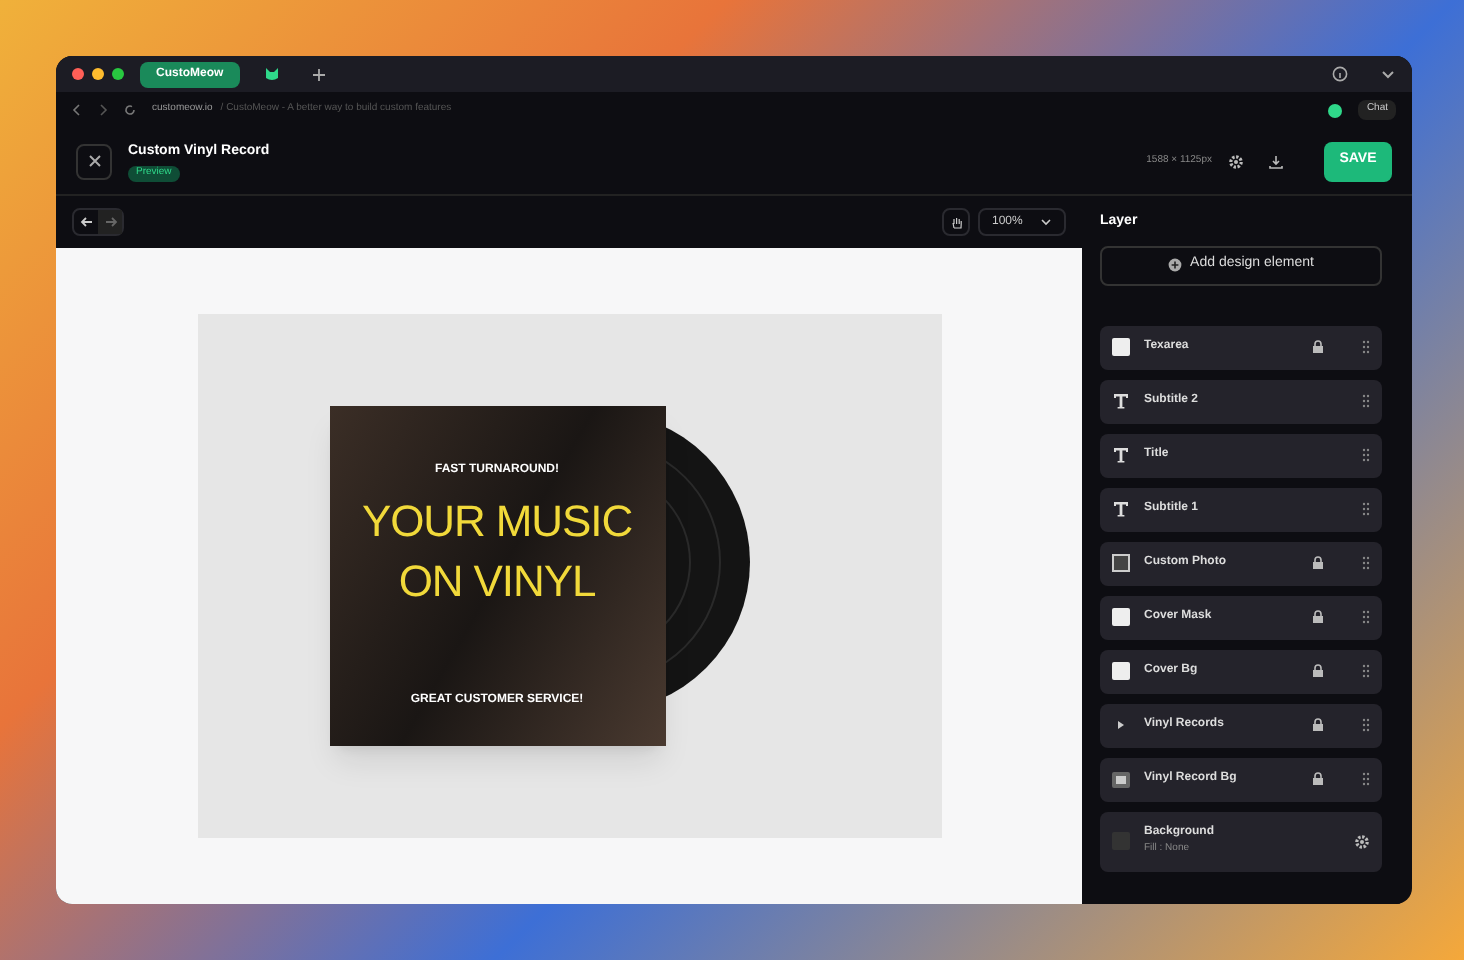 The height and width of the screenshot is (960, 1464). What do you see at coordinates (1121, 563) in the screenshot?
I see `photo-layer-icon` at bounding box center [1121, 563].